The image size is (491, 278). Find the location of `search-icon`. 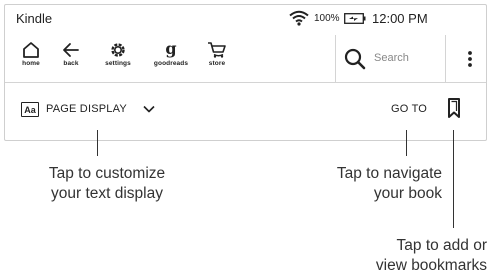

search-icon is located at coordinates (355, 59).